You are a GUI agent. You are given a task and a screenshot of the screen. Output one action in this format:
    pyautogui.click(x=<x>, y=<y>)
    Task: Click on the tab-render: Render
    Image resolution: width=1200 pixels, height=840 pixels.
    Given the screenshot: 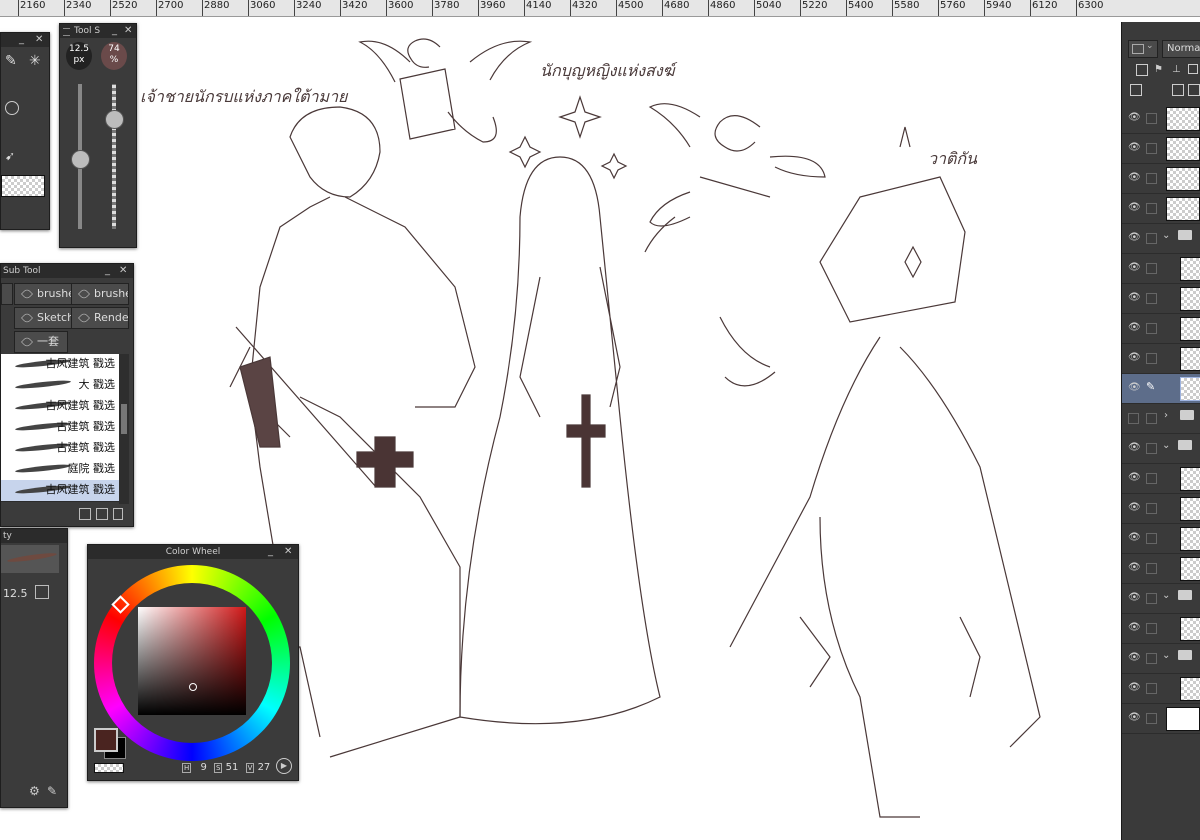 What is the action you would take?
    pyautogui.click(x=100, y=318)
    